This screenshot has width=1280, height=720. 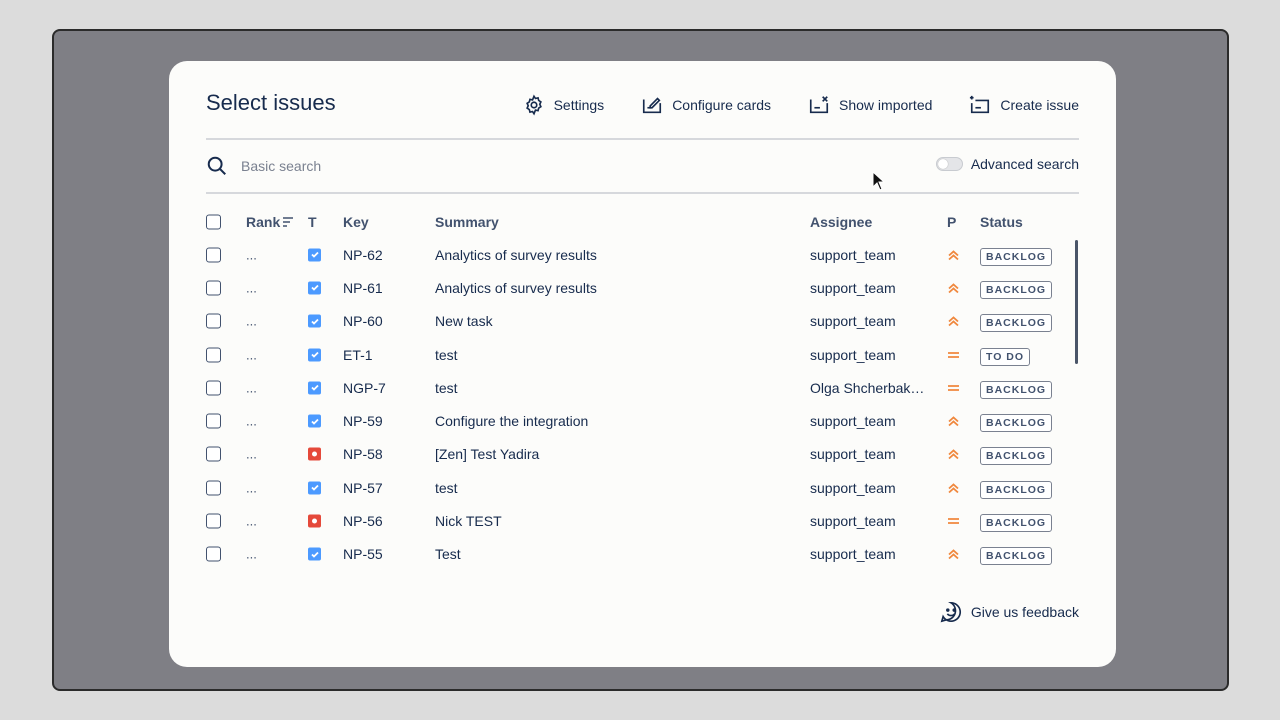 What do you see at coordinates (1024, 612) in the screenshot?
I see `feedback-label: Give us feedback` at bounding box center [1024, 612].